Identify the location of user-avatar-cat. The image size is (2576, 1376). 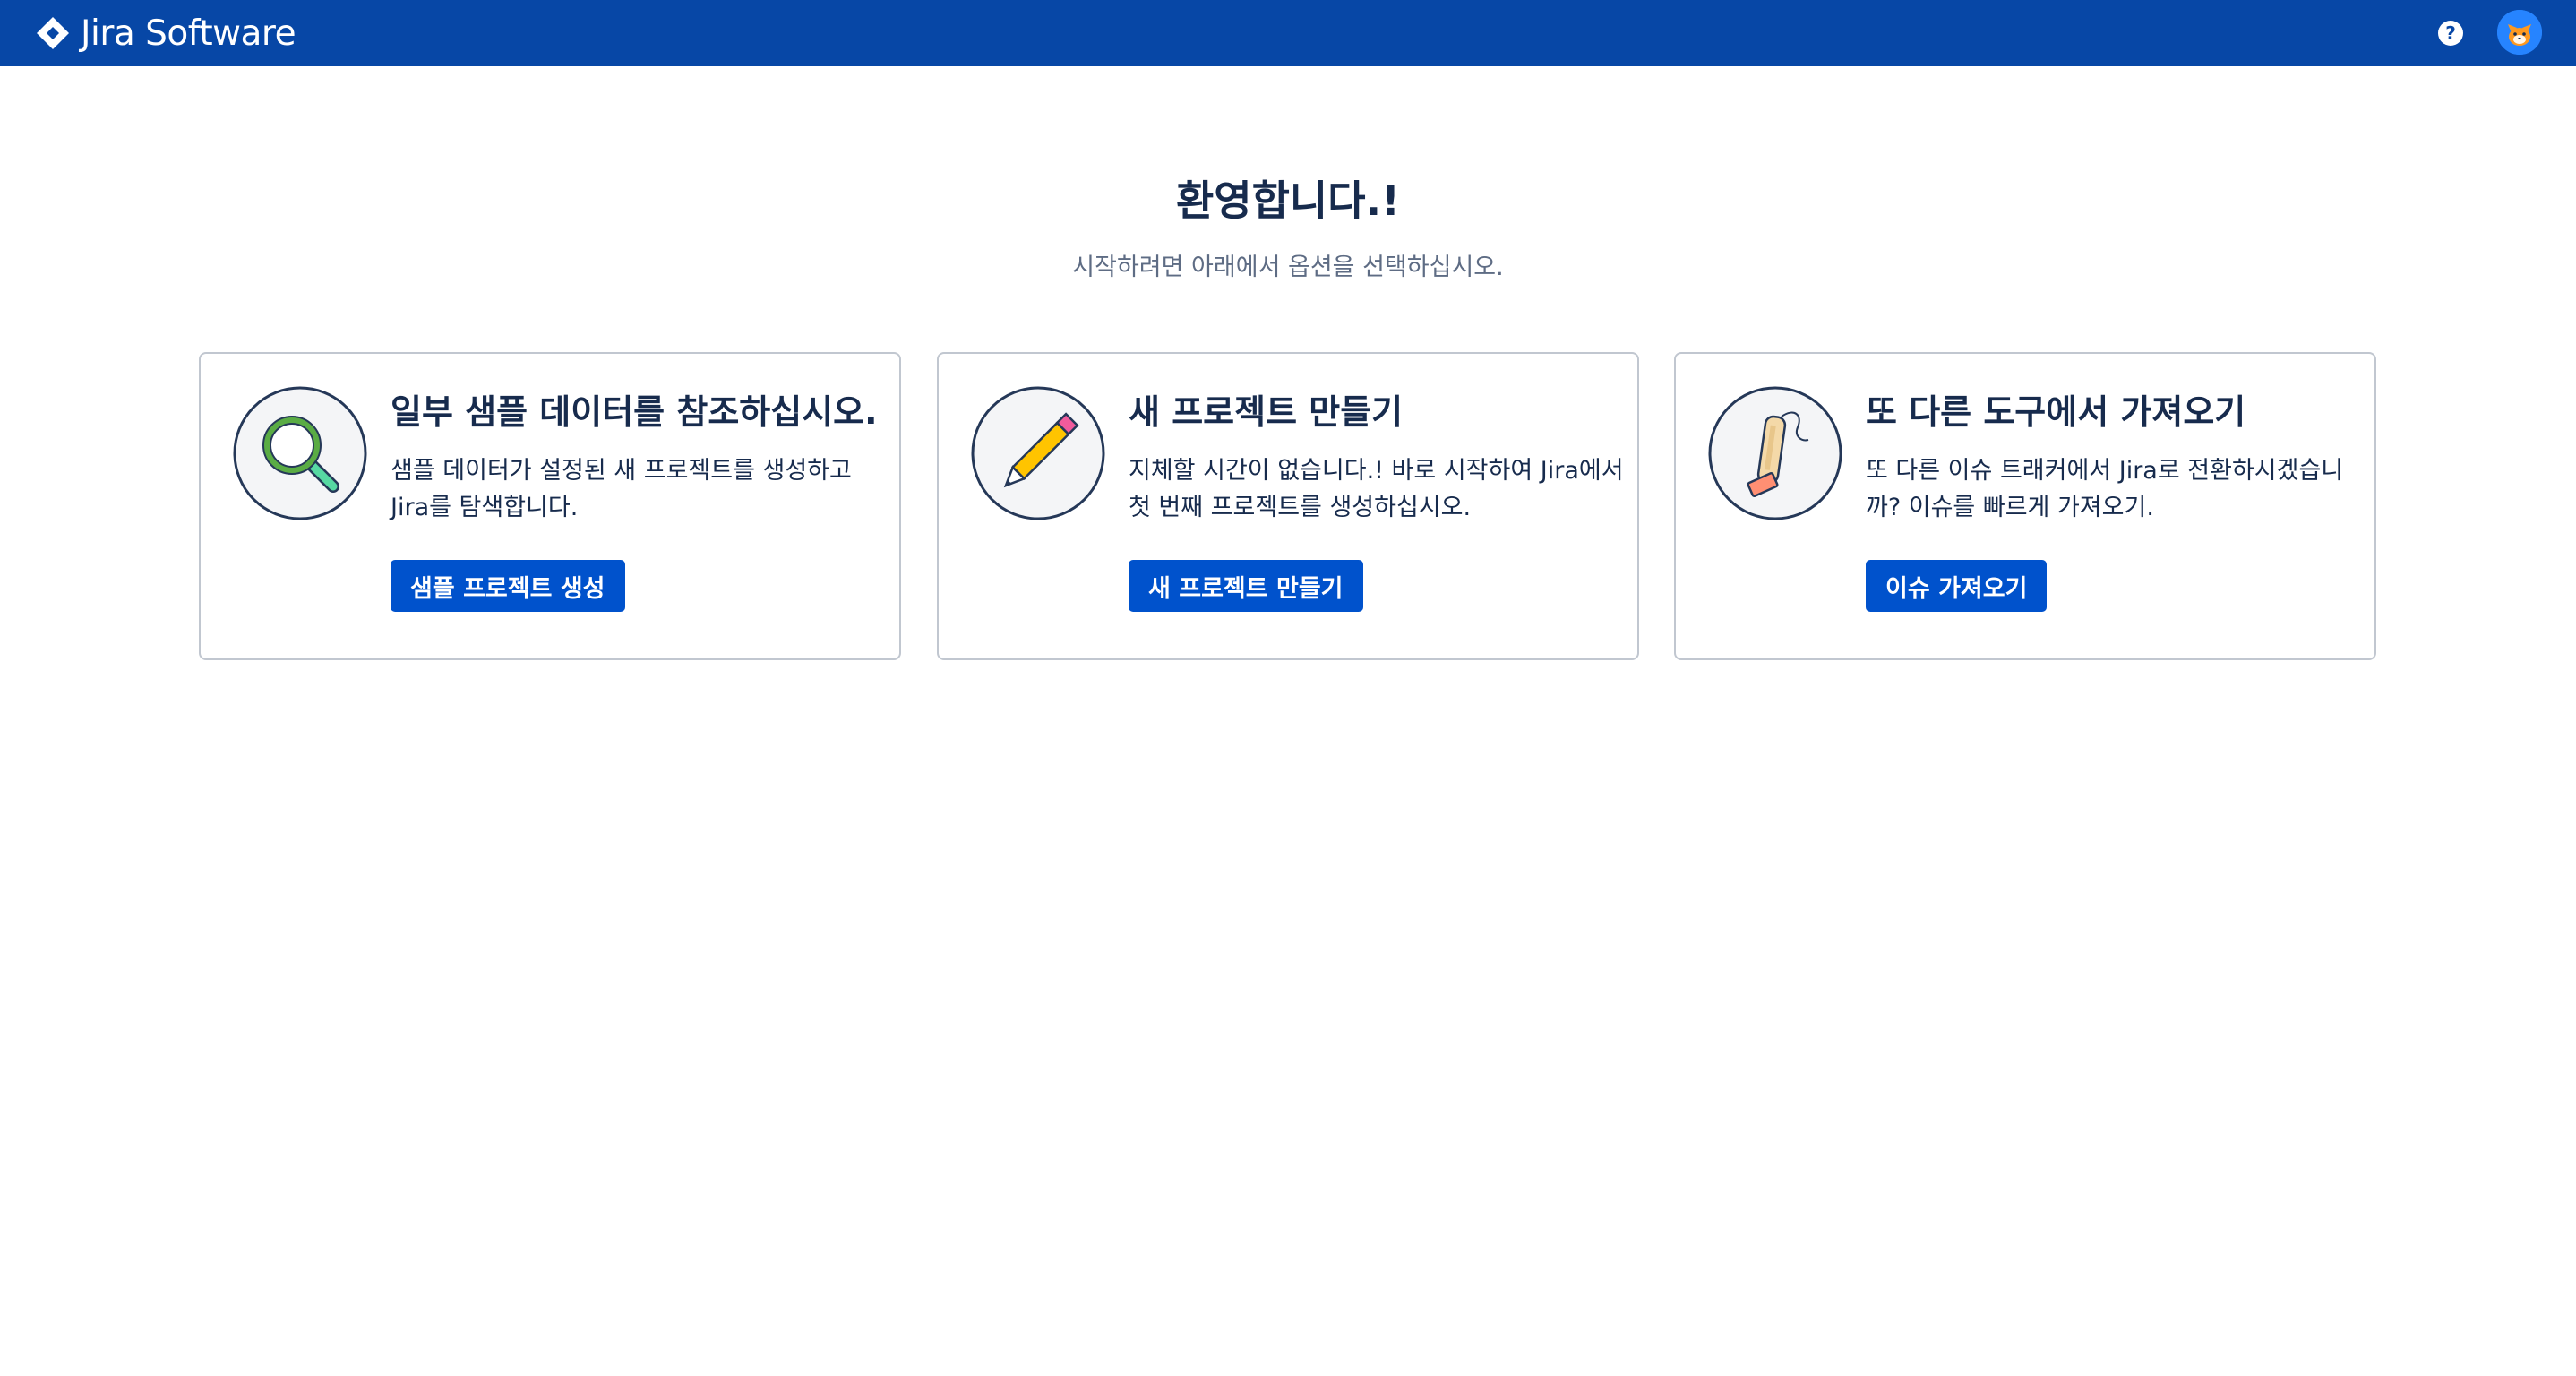
(2519, 32).